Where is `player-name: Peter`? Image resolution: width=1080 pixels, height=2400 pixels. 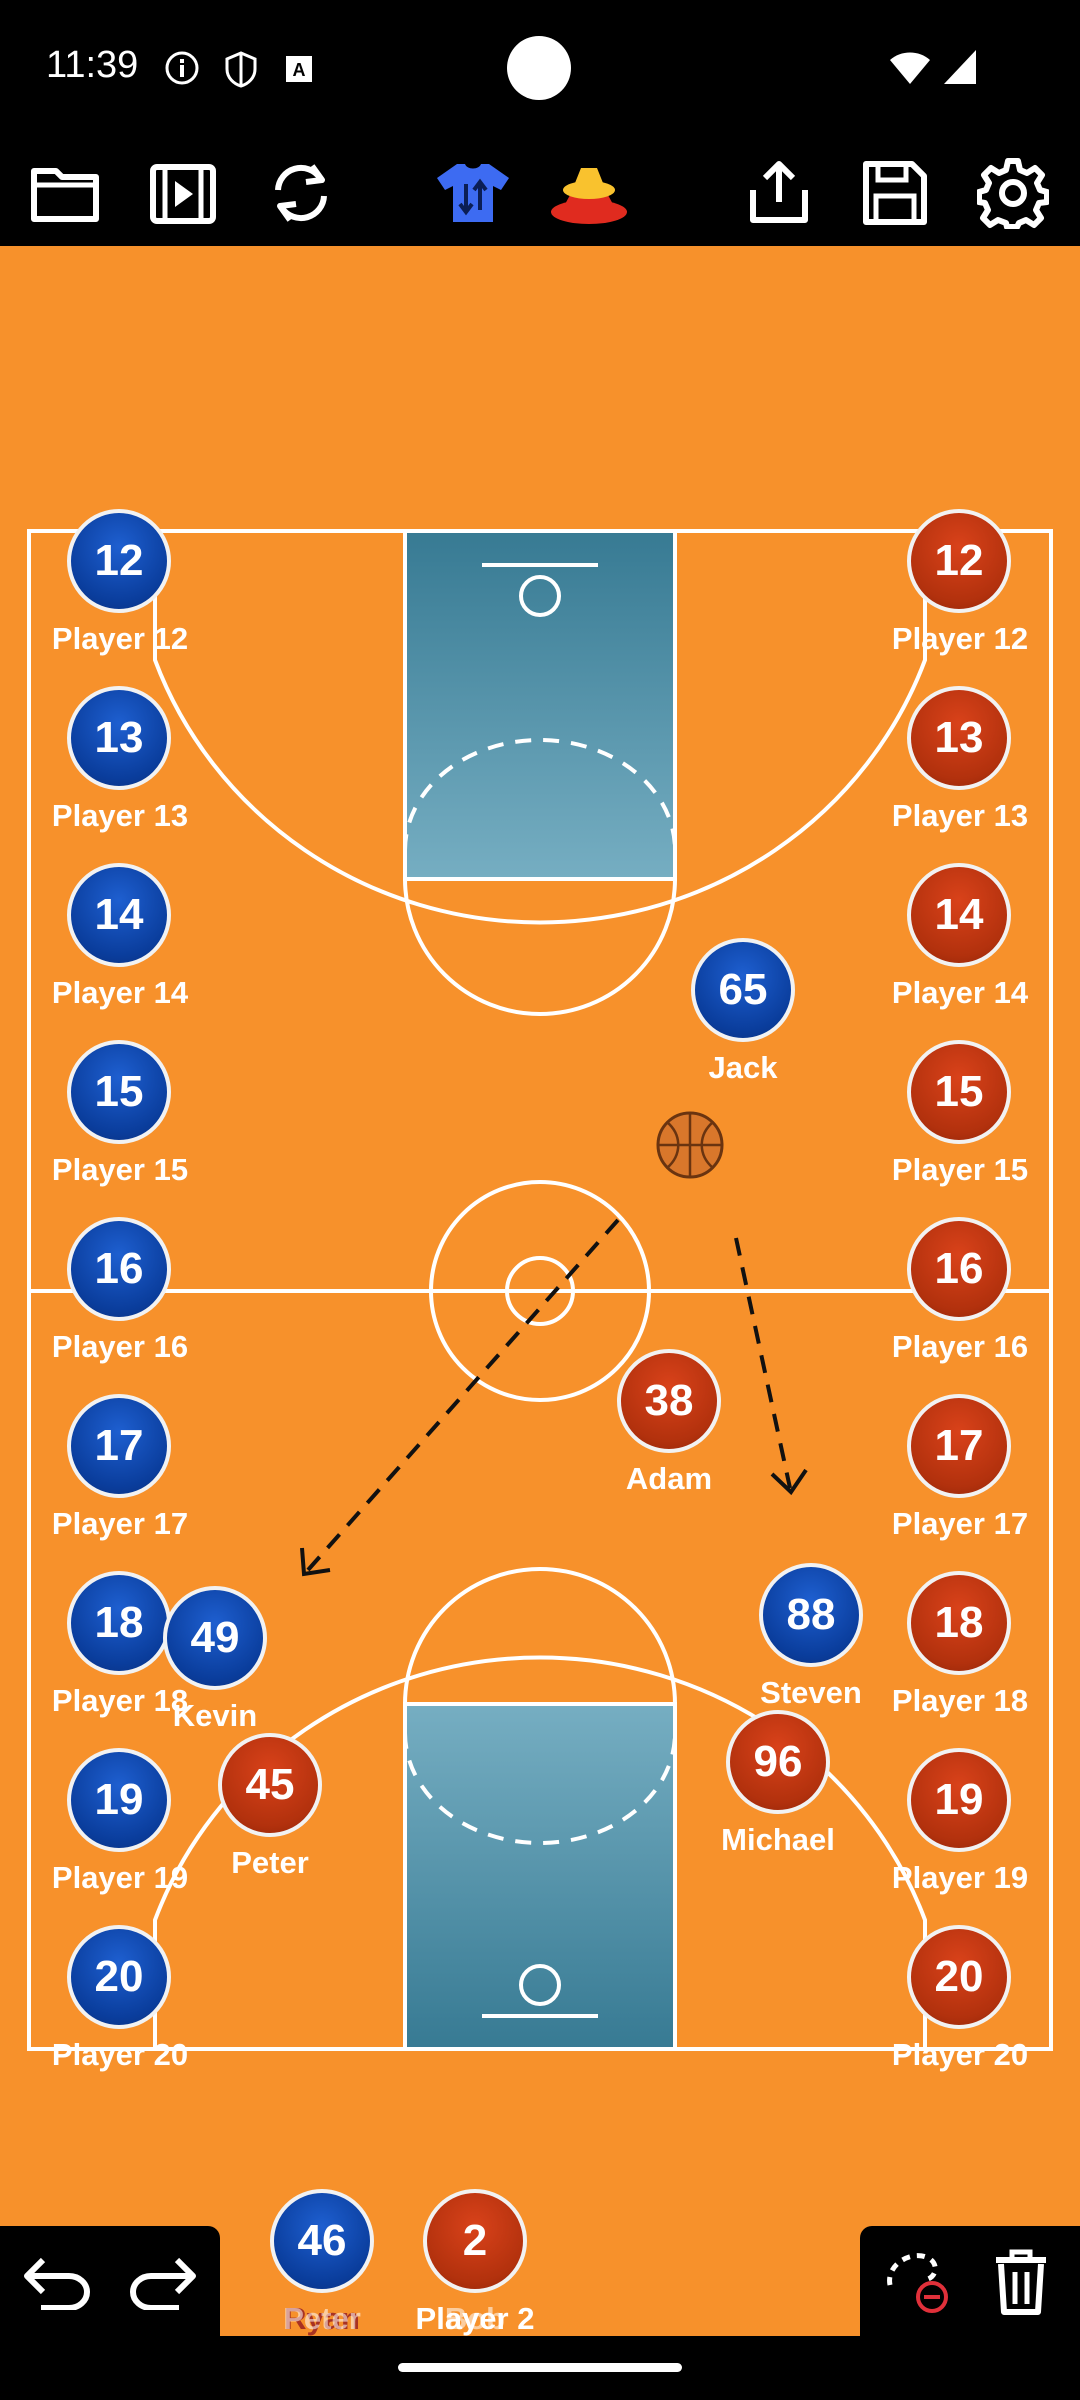
player-name: Peter is located at coordinates (270, 1862).